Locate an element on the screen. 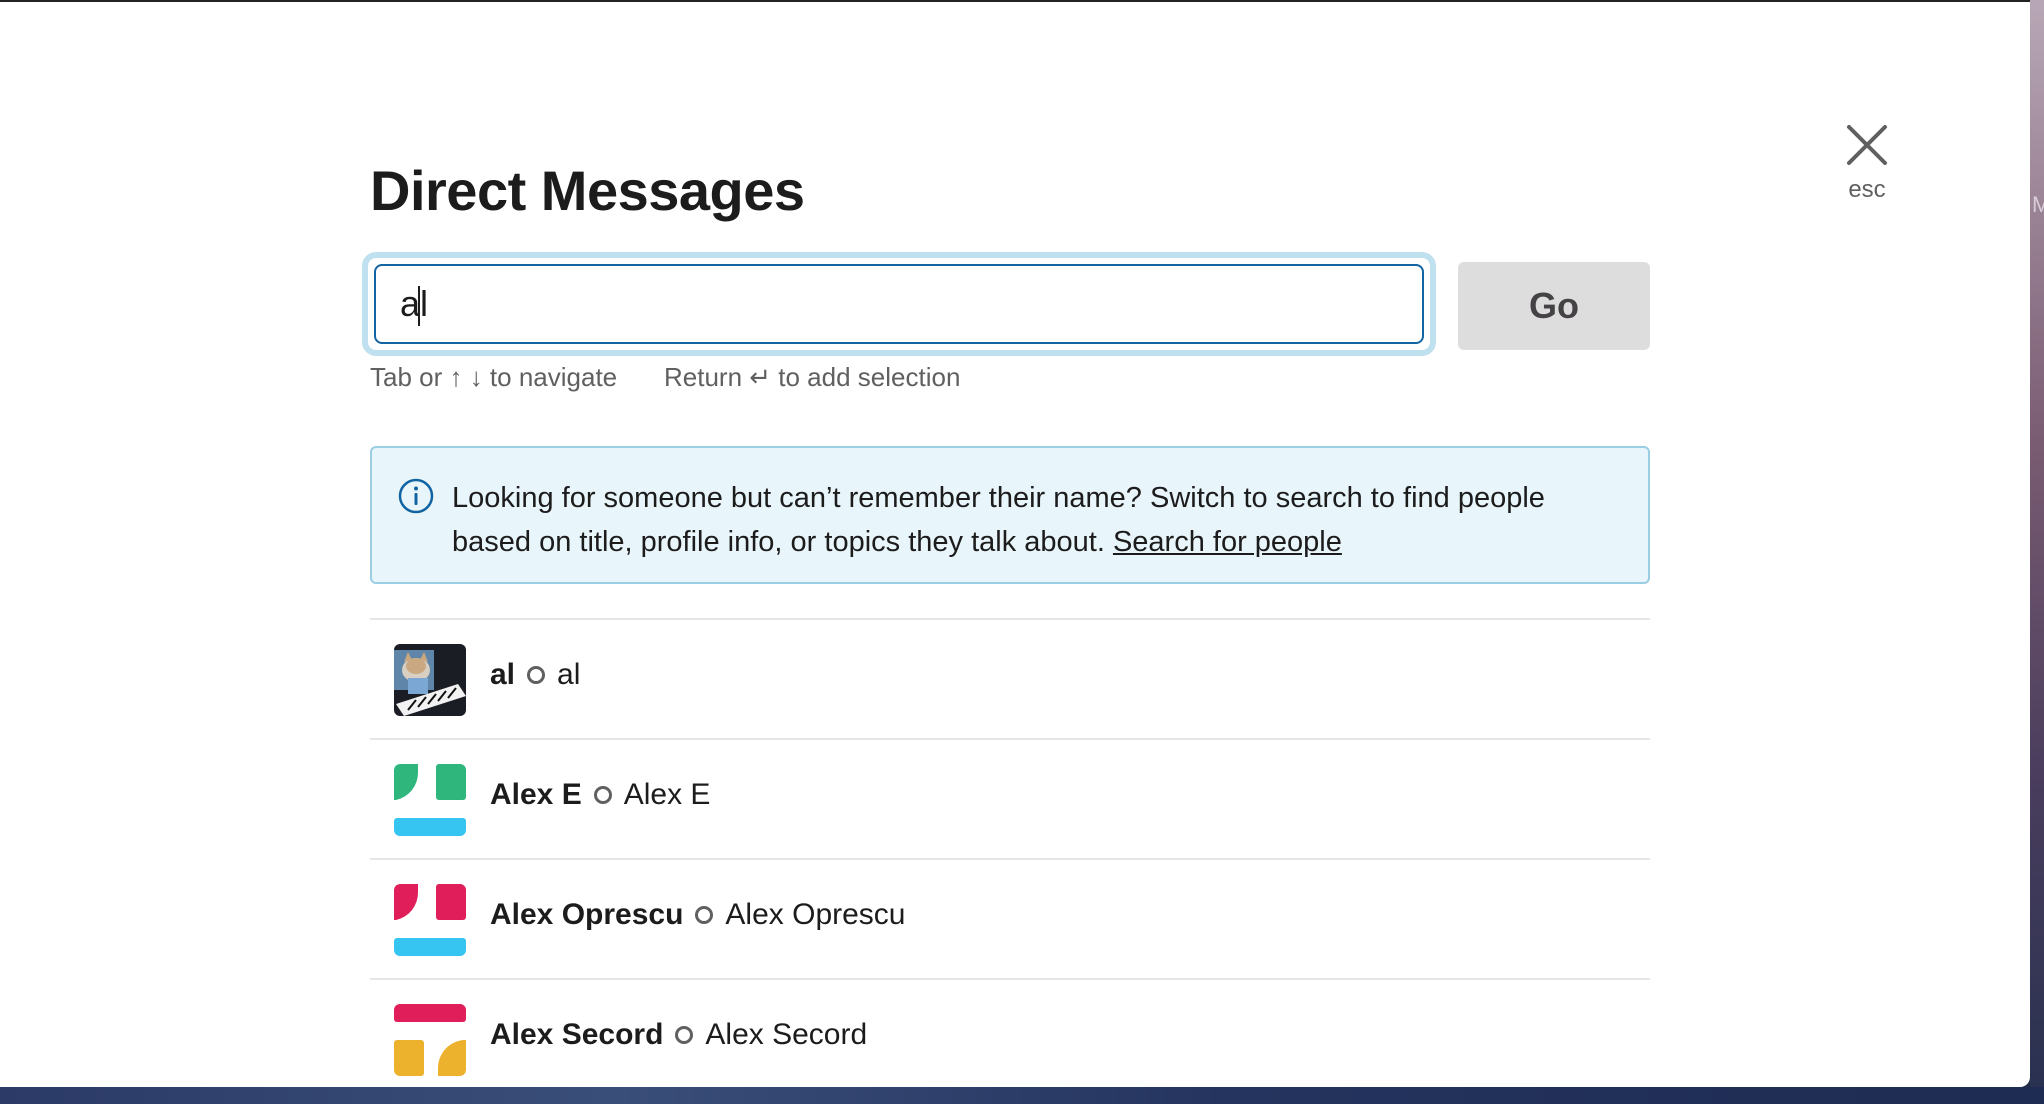  display-name: Alex E is located at coordinates (536, 794).